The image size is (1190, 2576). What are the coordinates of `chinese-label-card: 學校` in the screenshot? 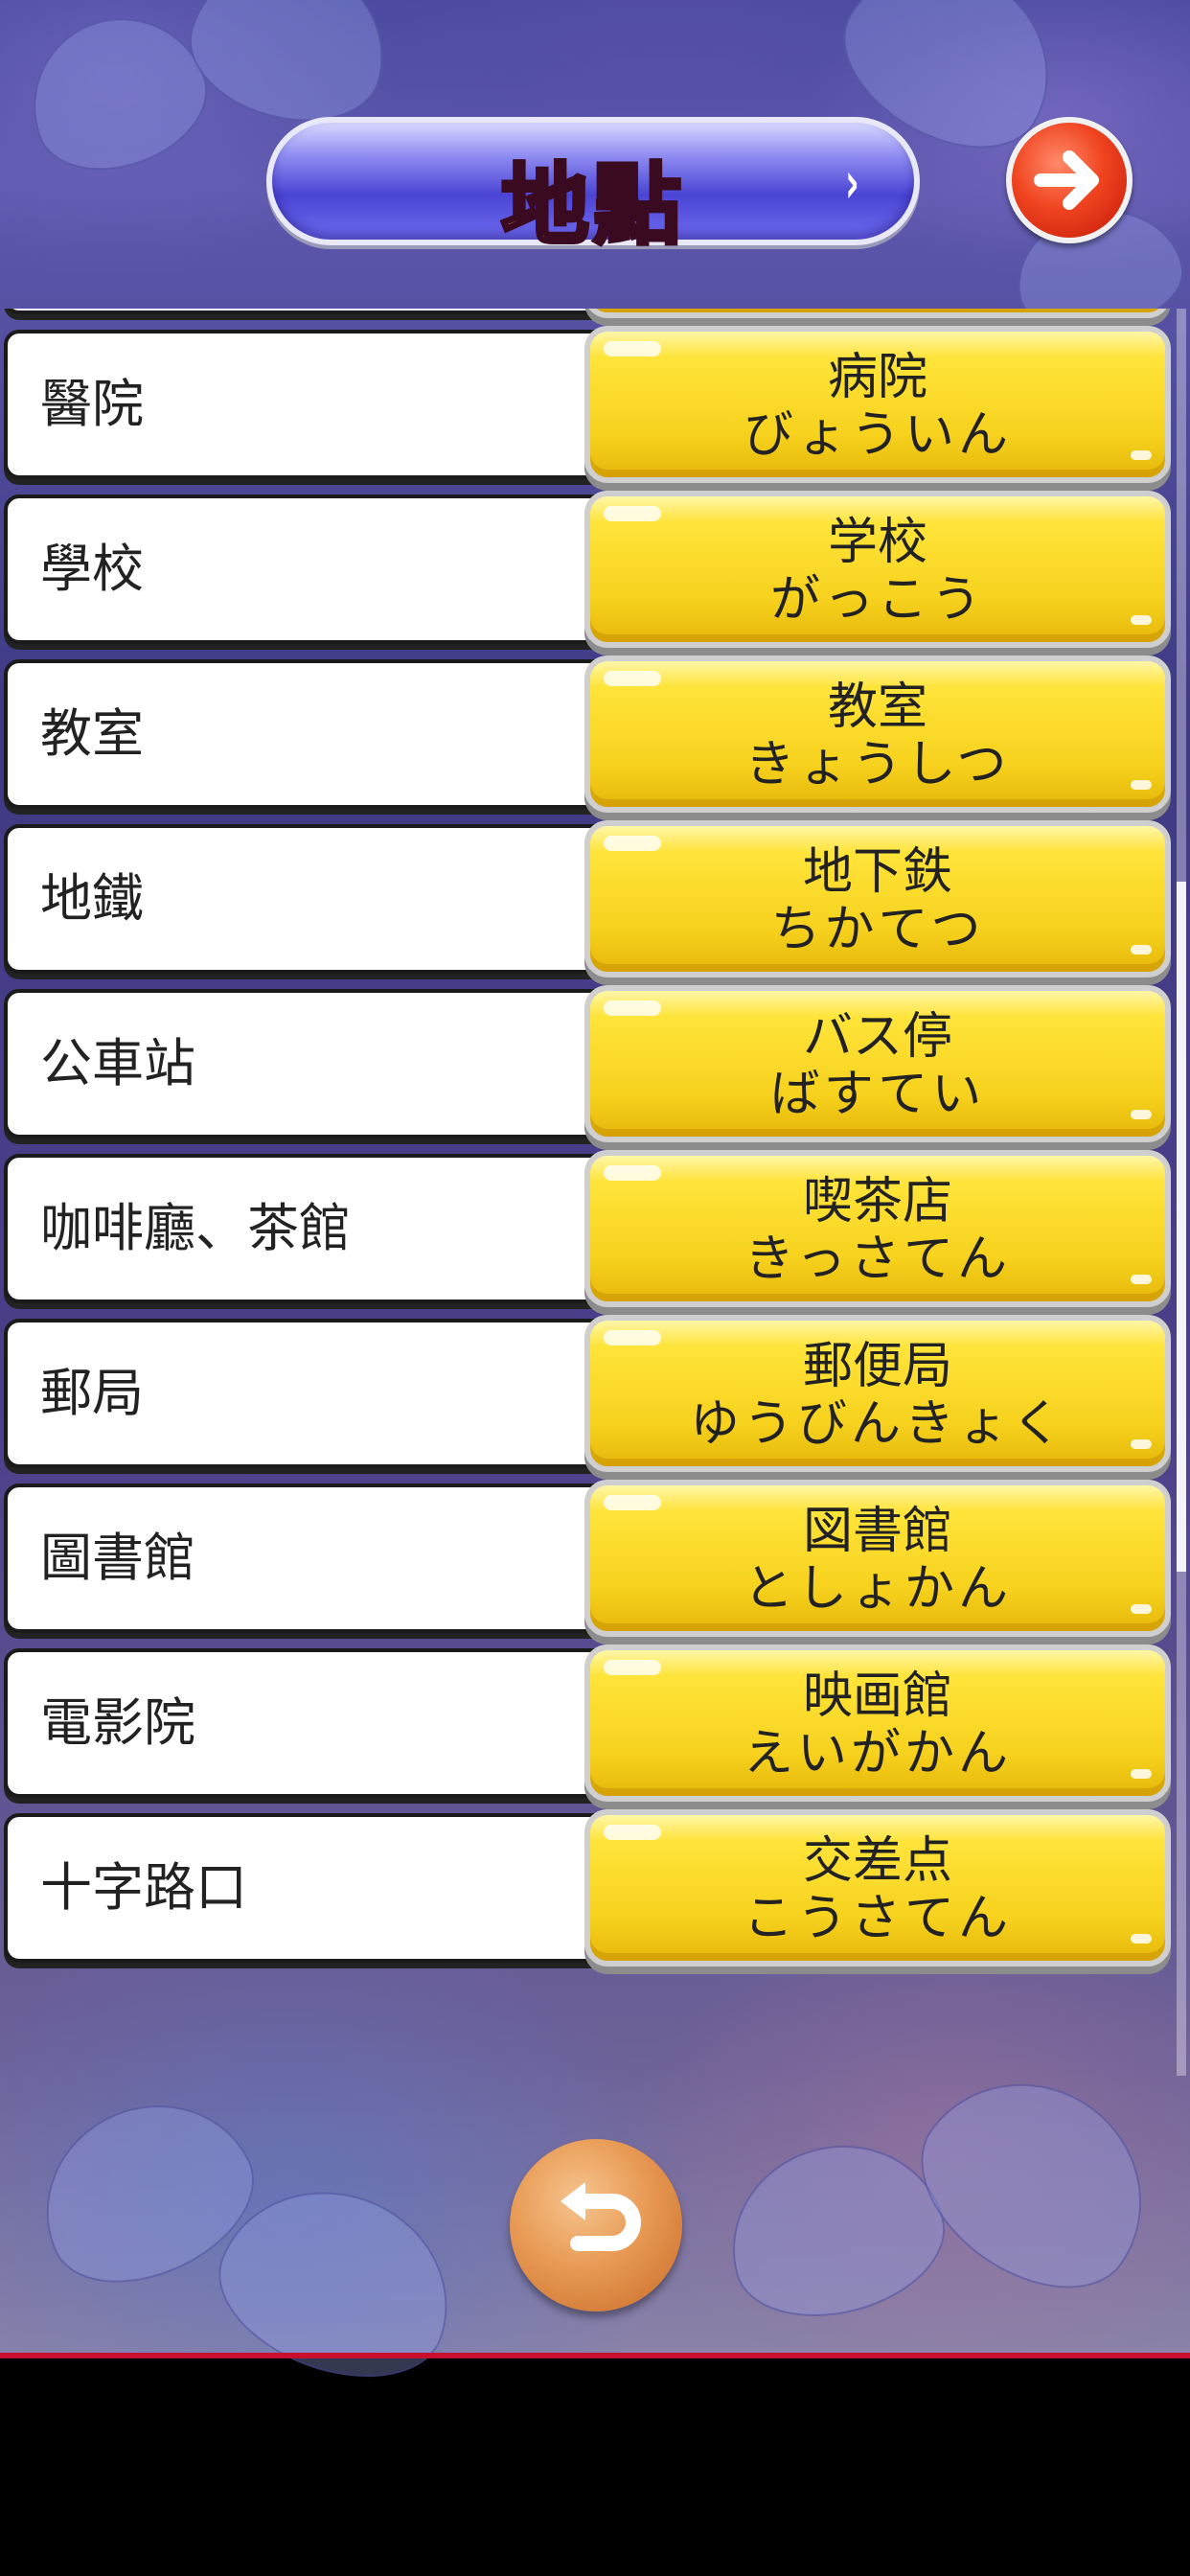 It's located at (320, 569).